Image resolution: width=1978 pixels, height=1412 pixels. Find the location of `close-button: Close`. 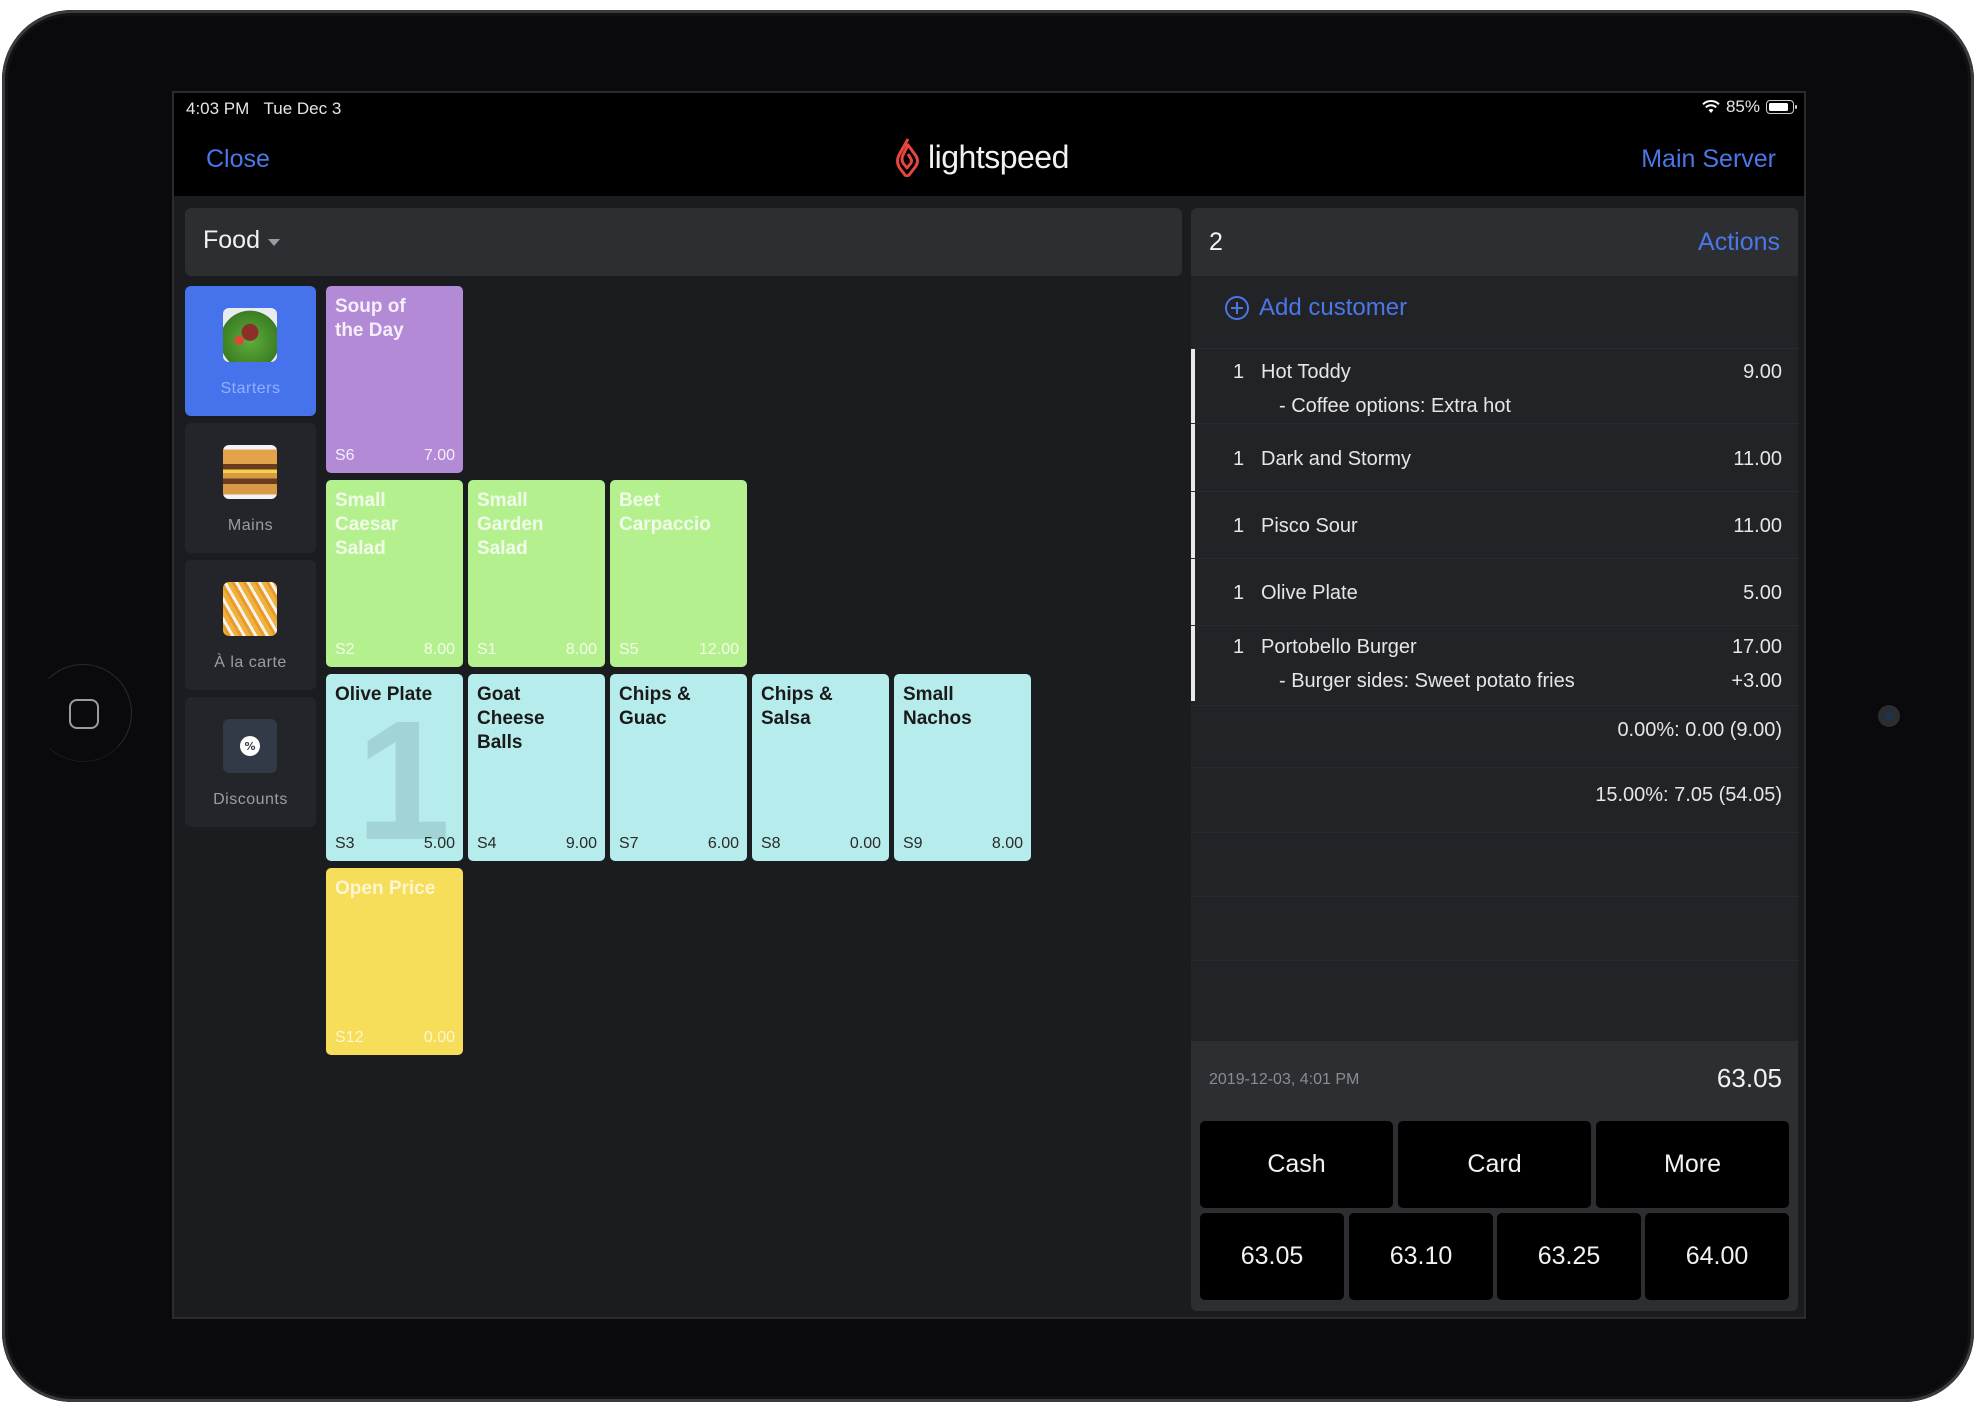

close-button: Close is located at coordinates (238, 159).